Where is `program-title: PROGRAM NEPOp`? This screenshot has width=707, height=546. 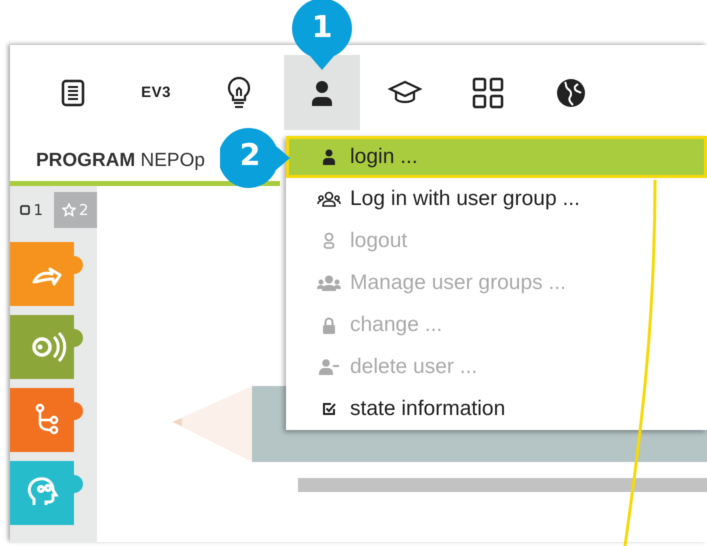
program-title: PROGRAM NEPOp is located at coordinates (120, 161).